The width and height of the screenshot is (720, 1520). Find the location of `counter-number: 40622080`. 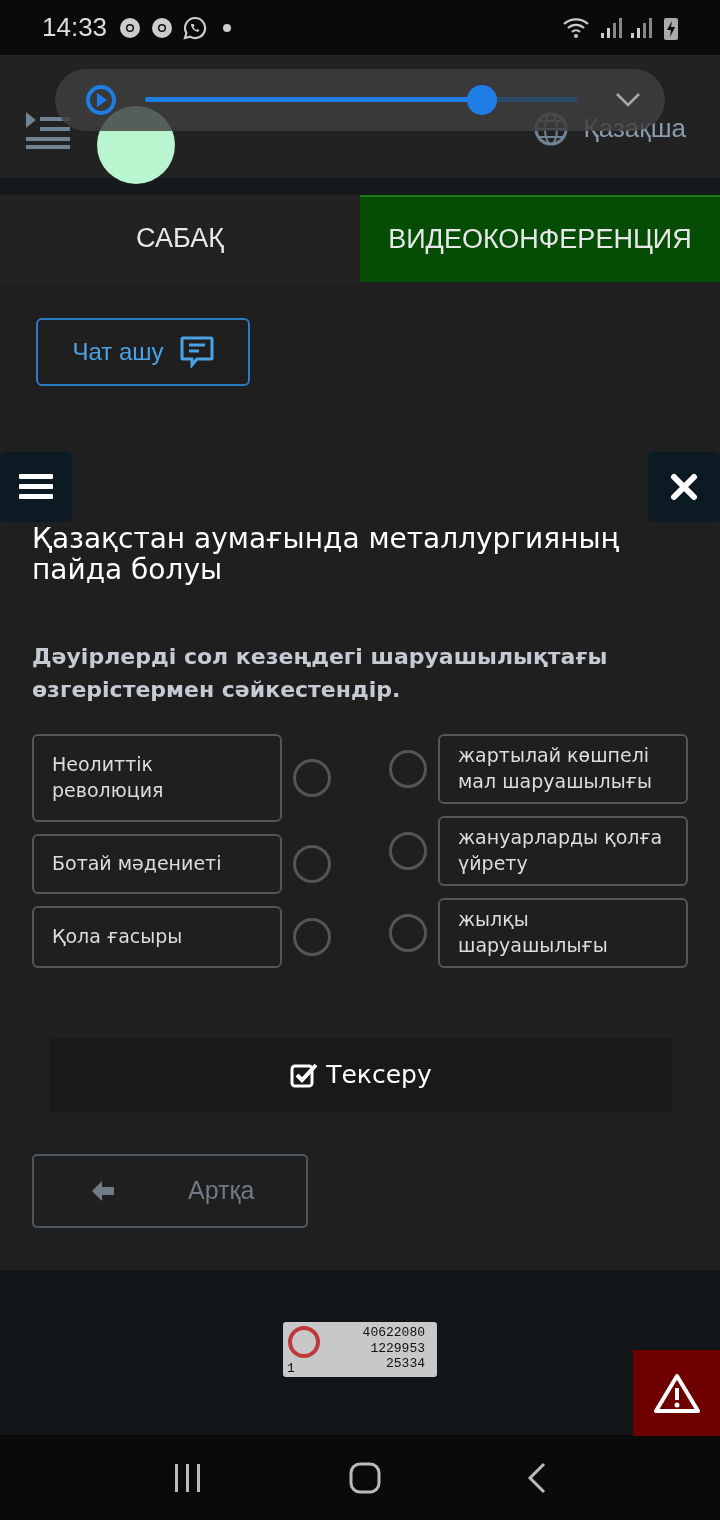

counter-number: 40622080 is located at coordinates (393, 1333).